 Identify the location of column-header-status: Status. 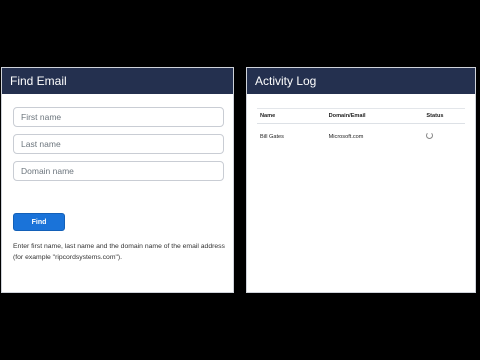
(444, 116).